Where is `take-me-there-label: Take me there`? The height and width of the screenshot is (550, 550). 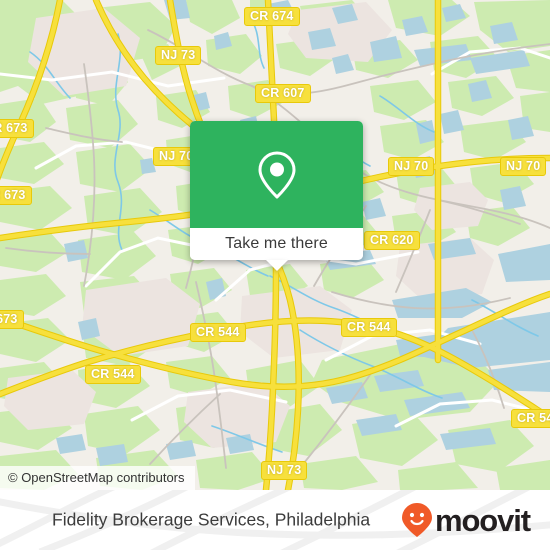
take-me-there-label: Take me there is located at coordinates (276, 243).